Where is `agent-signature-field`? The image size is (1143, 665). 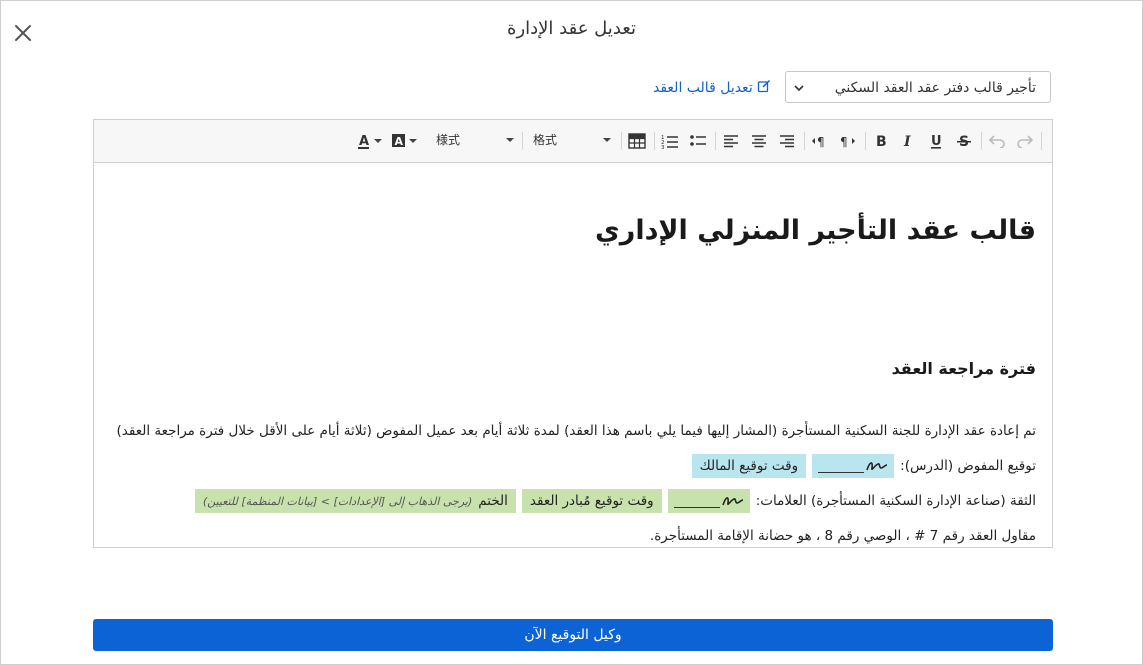
agent-signature-field is located at coordinates (853, 466).